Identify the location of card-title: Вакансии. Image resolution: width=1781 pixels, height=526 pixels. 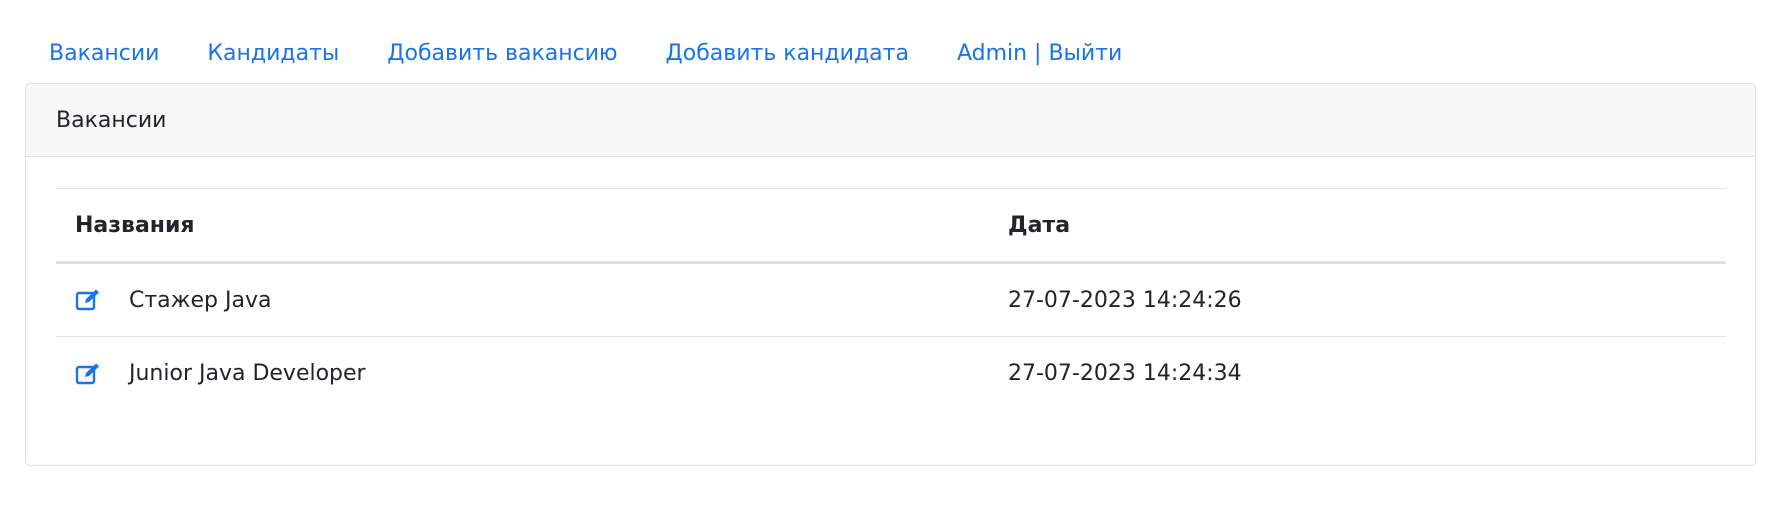
(111, 120).